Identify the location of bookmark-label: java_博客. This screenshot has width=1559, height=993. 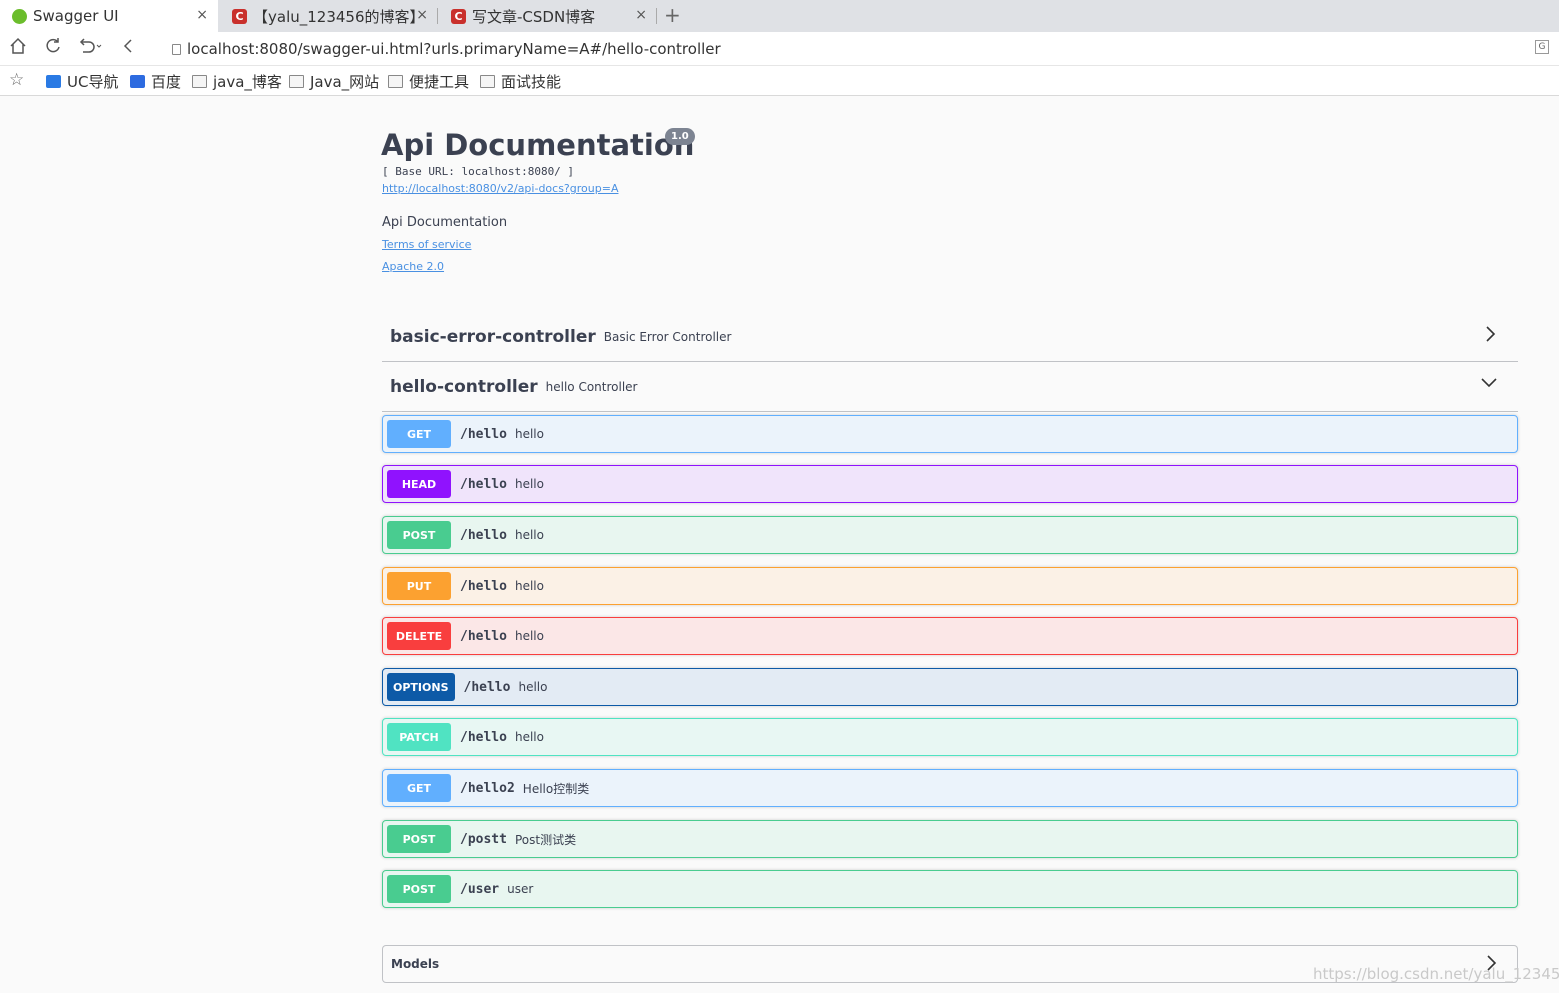
(247, 82).